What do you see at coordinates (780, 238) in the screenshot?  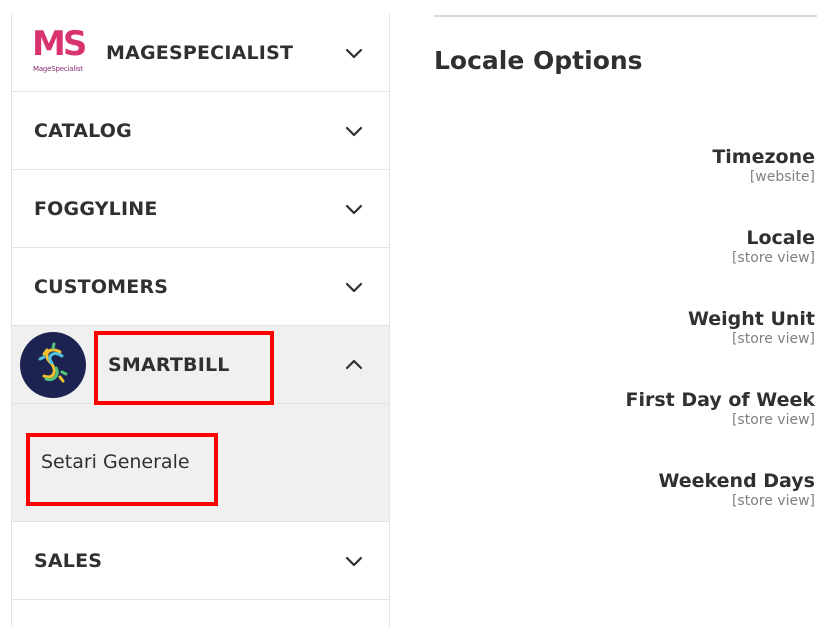 I see `field-label: Locale` at bounding box center [780, 238].